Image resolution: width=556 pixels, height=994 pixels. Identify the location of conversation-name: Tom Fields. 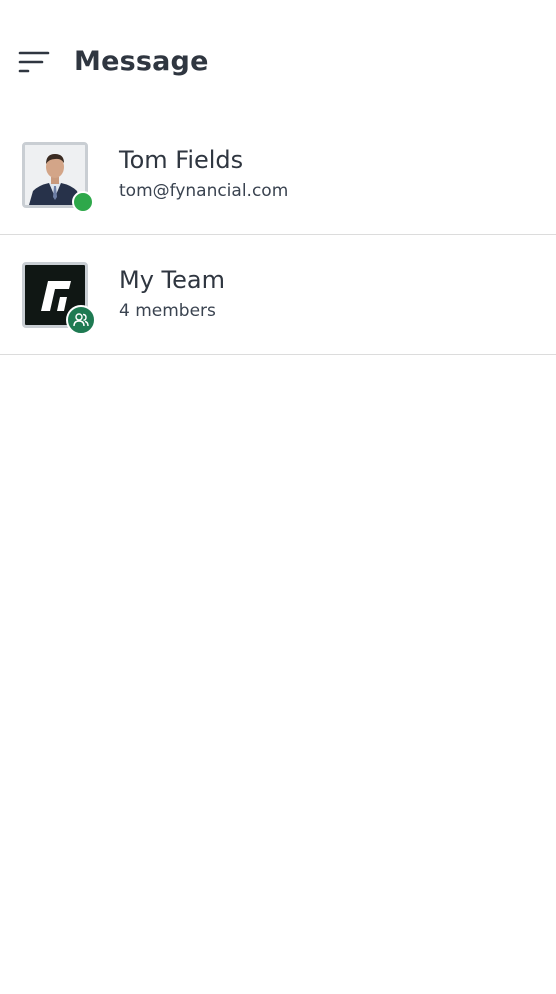
(181, 160).